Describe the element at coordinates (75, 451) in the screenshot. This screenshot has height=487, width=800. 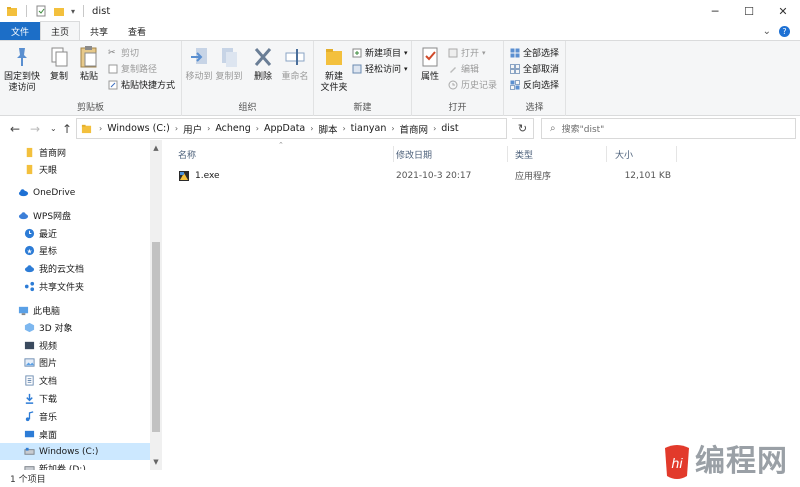
I see `nav-item-windows-c: Windows (C:)` at that location.